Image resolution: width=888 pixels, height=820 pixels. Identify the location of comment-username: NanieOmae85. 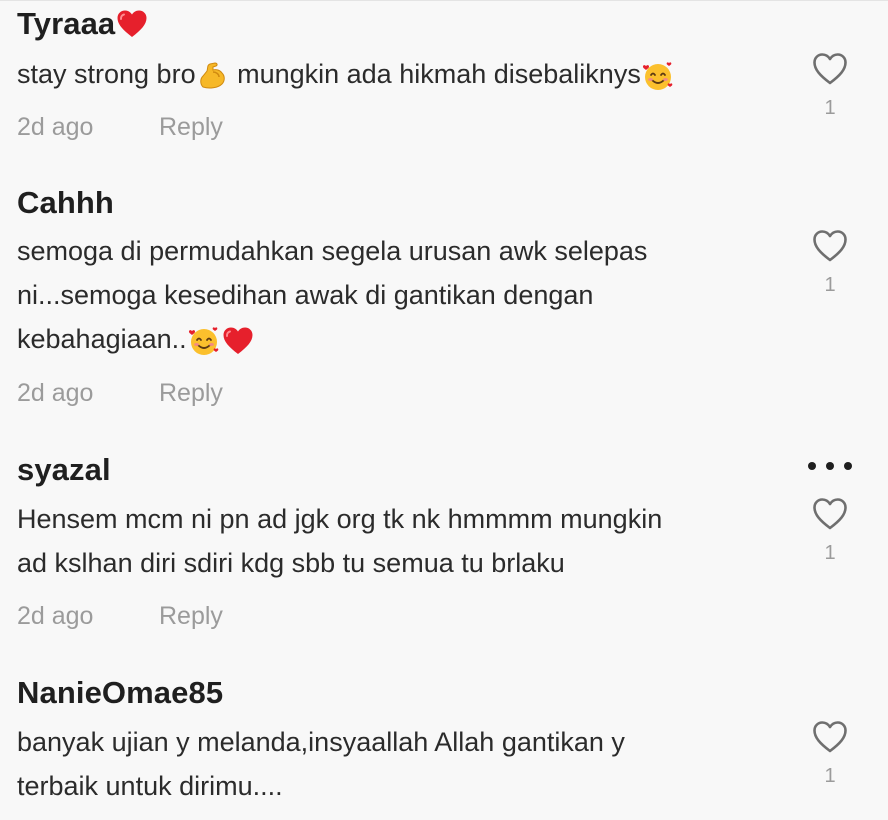
(120, 693).